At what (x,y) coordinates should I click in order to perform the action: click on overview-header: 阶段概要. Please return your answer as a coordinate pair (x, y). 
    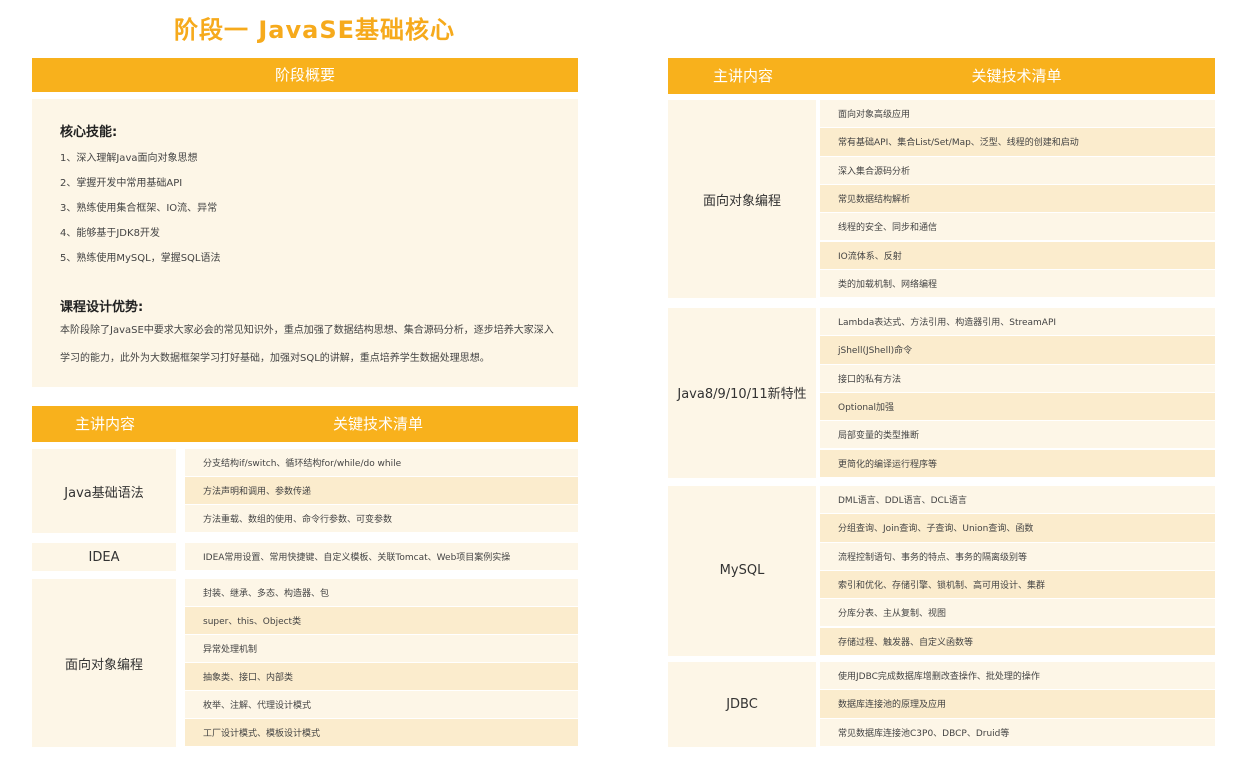
    Looking at the image, I should click on (305, 75).